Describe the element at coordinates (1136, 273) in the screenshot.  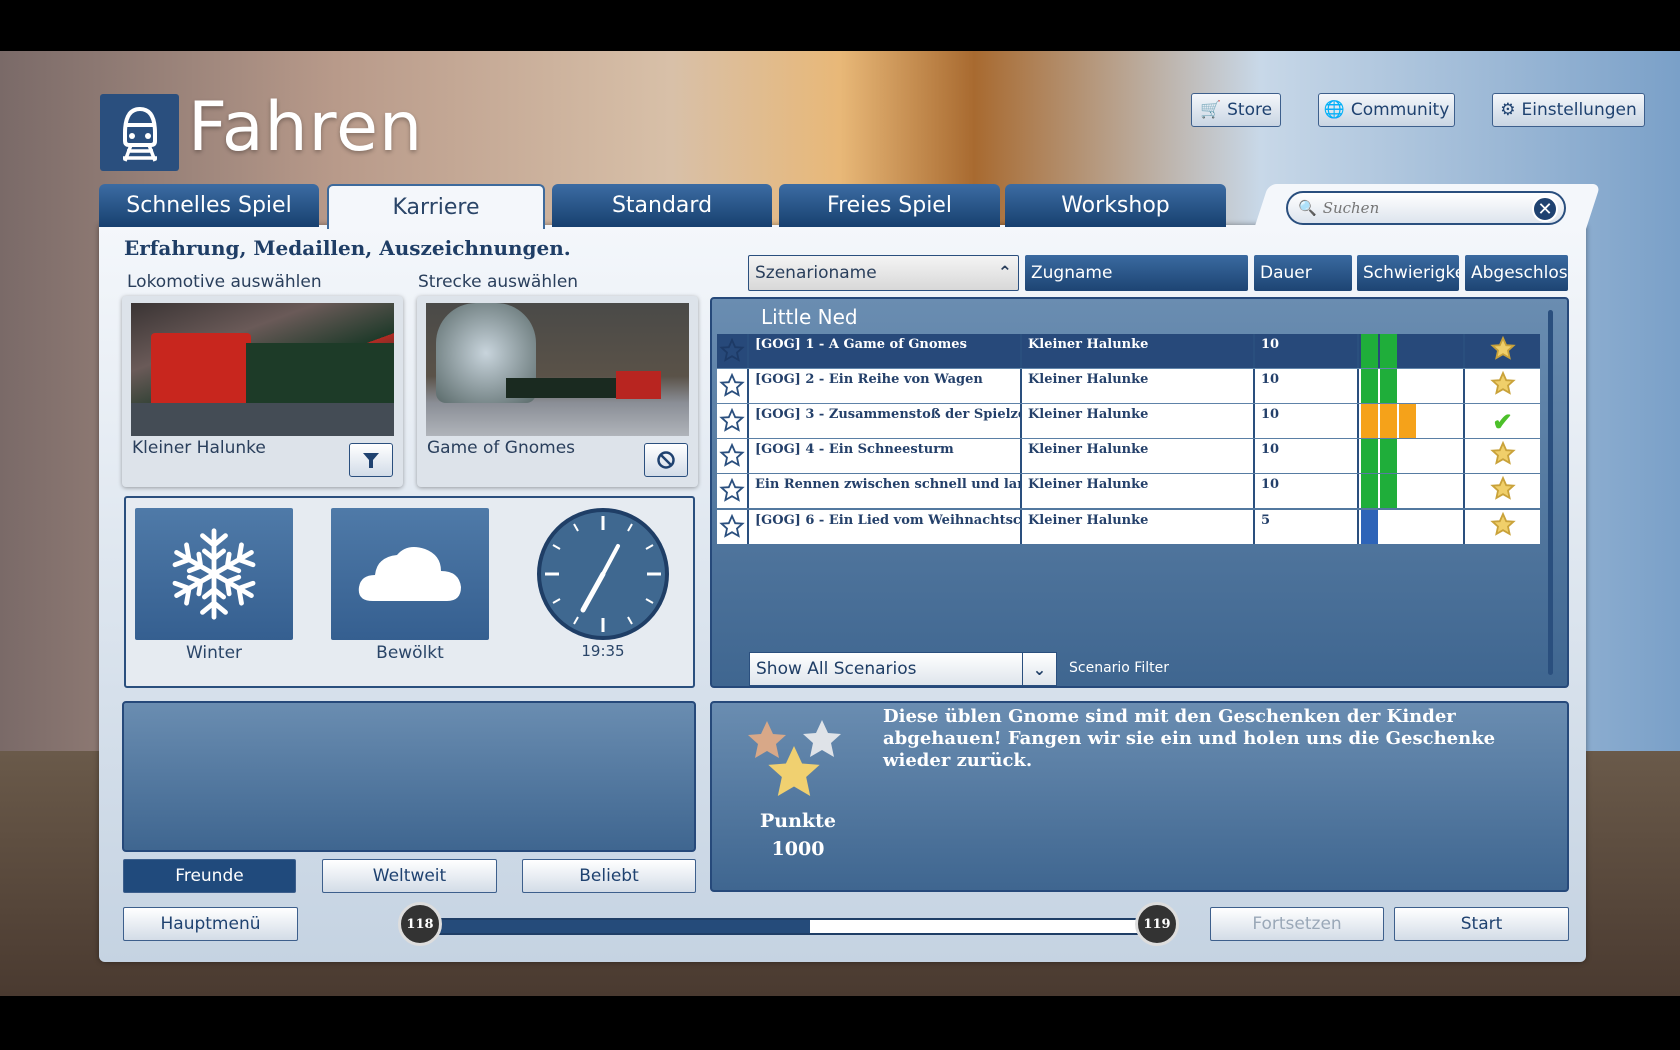
I see `column-train-name: Zugname` at that location.